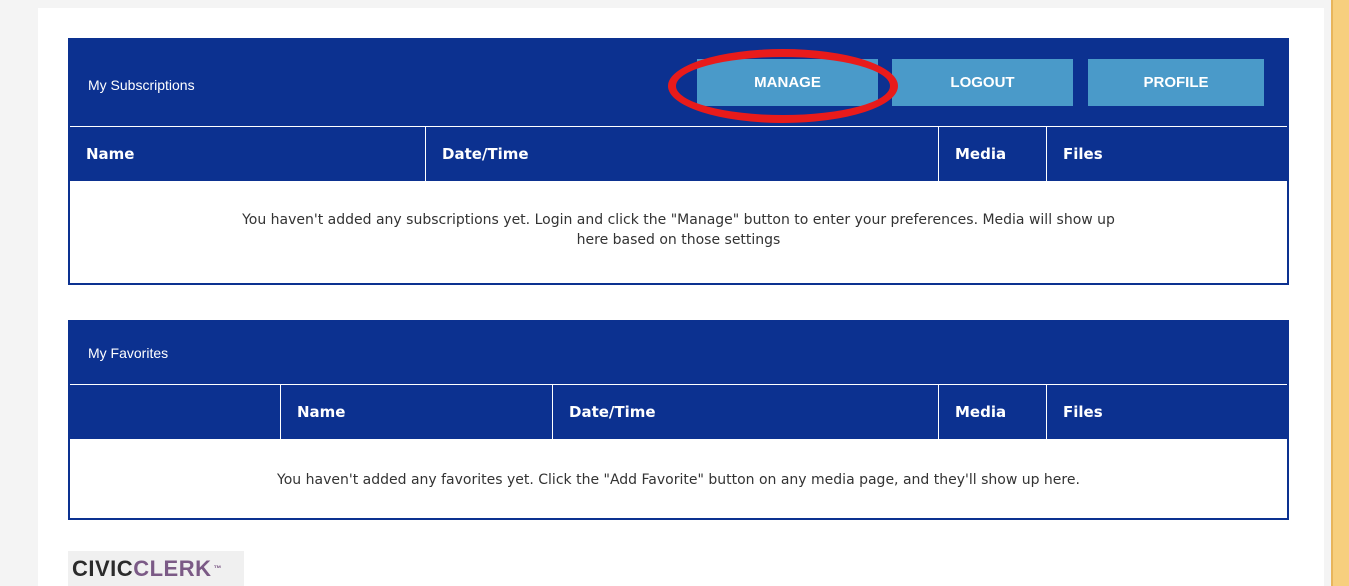 Image resolution: width=1349 pixels, height=586 pixels. What do you see at coordinates (1176, 82) in the screenshot?
I see `profile-button: PROFILE` at bounding box center [1176, 82].